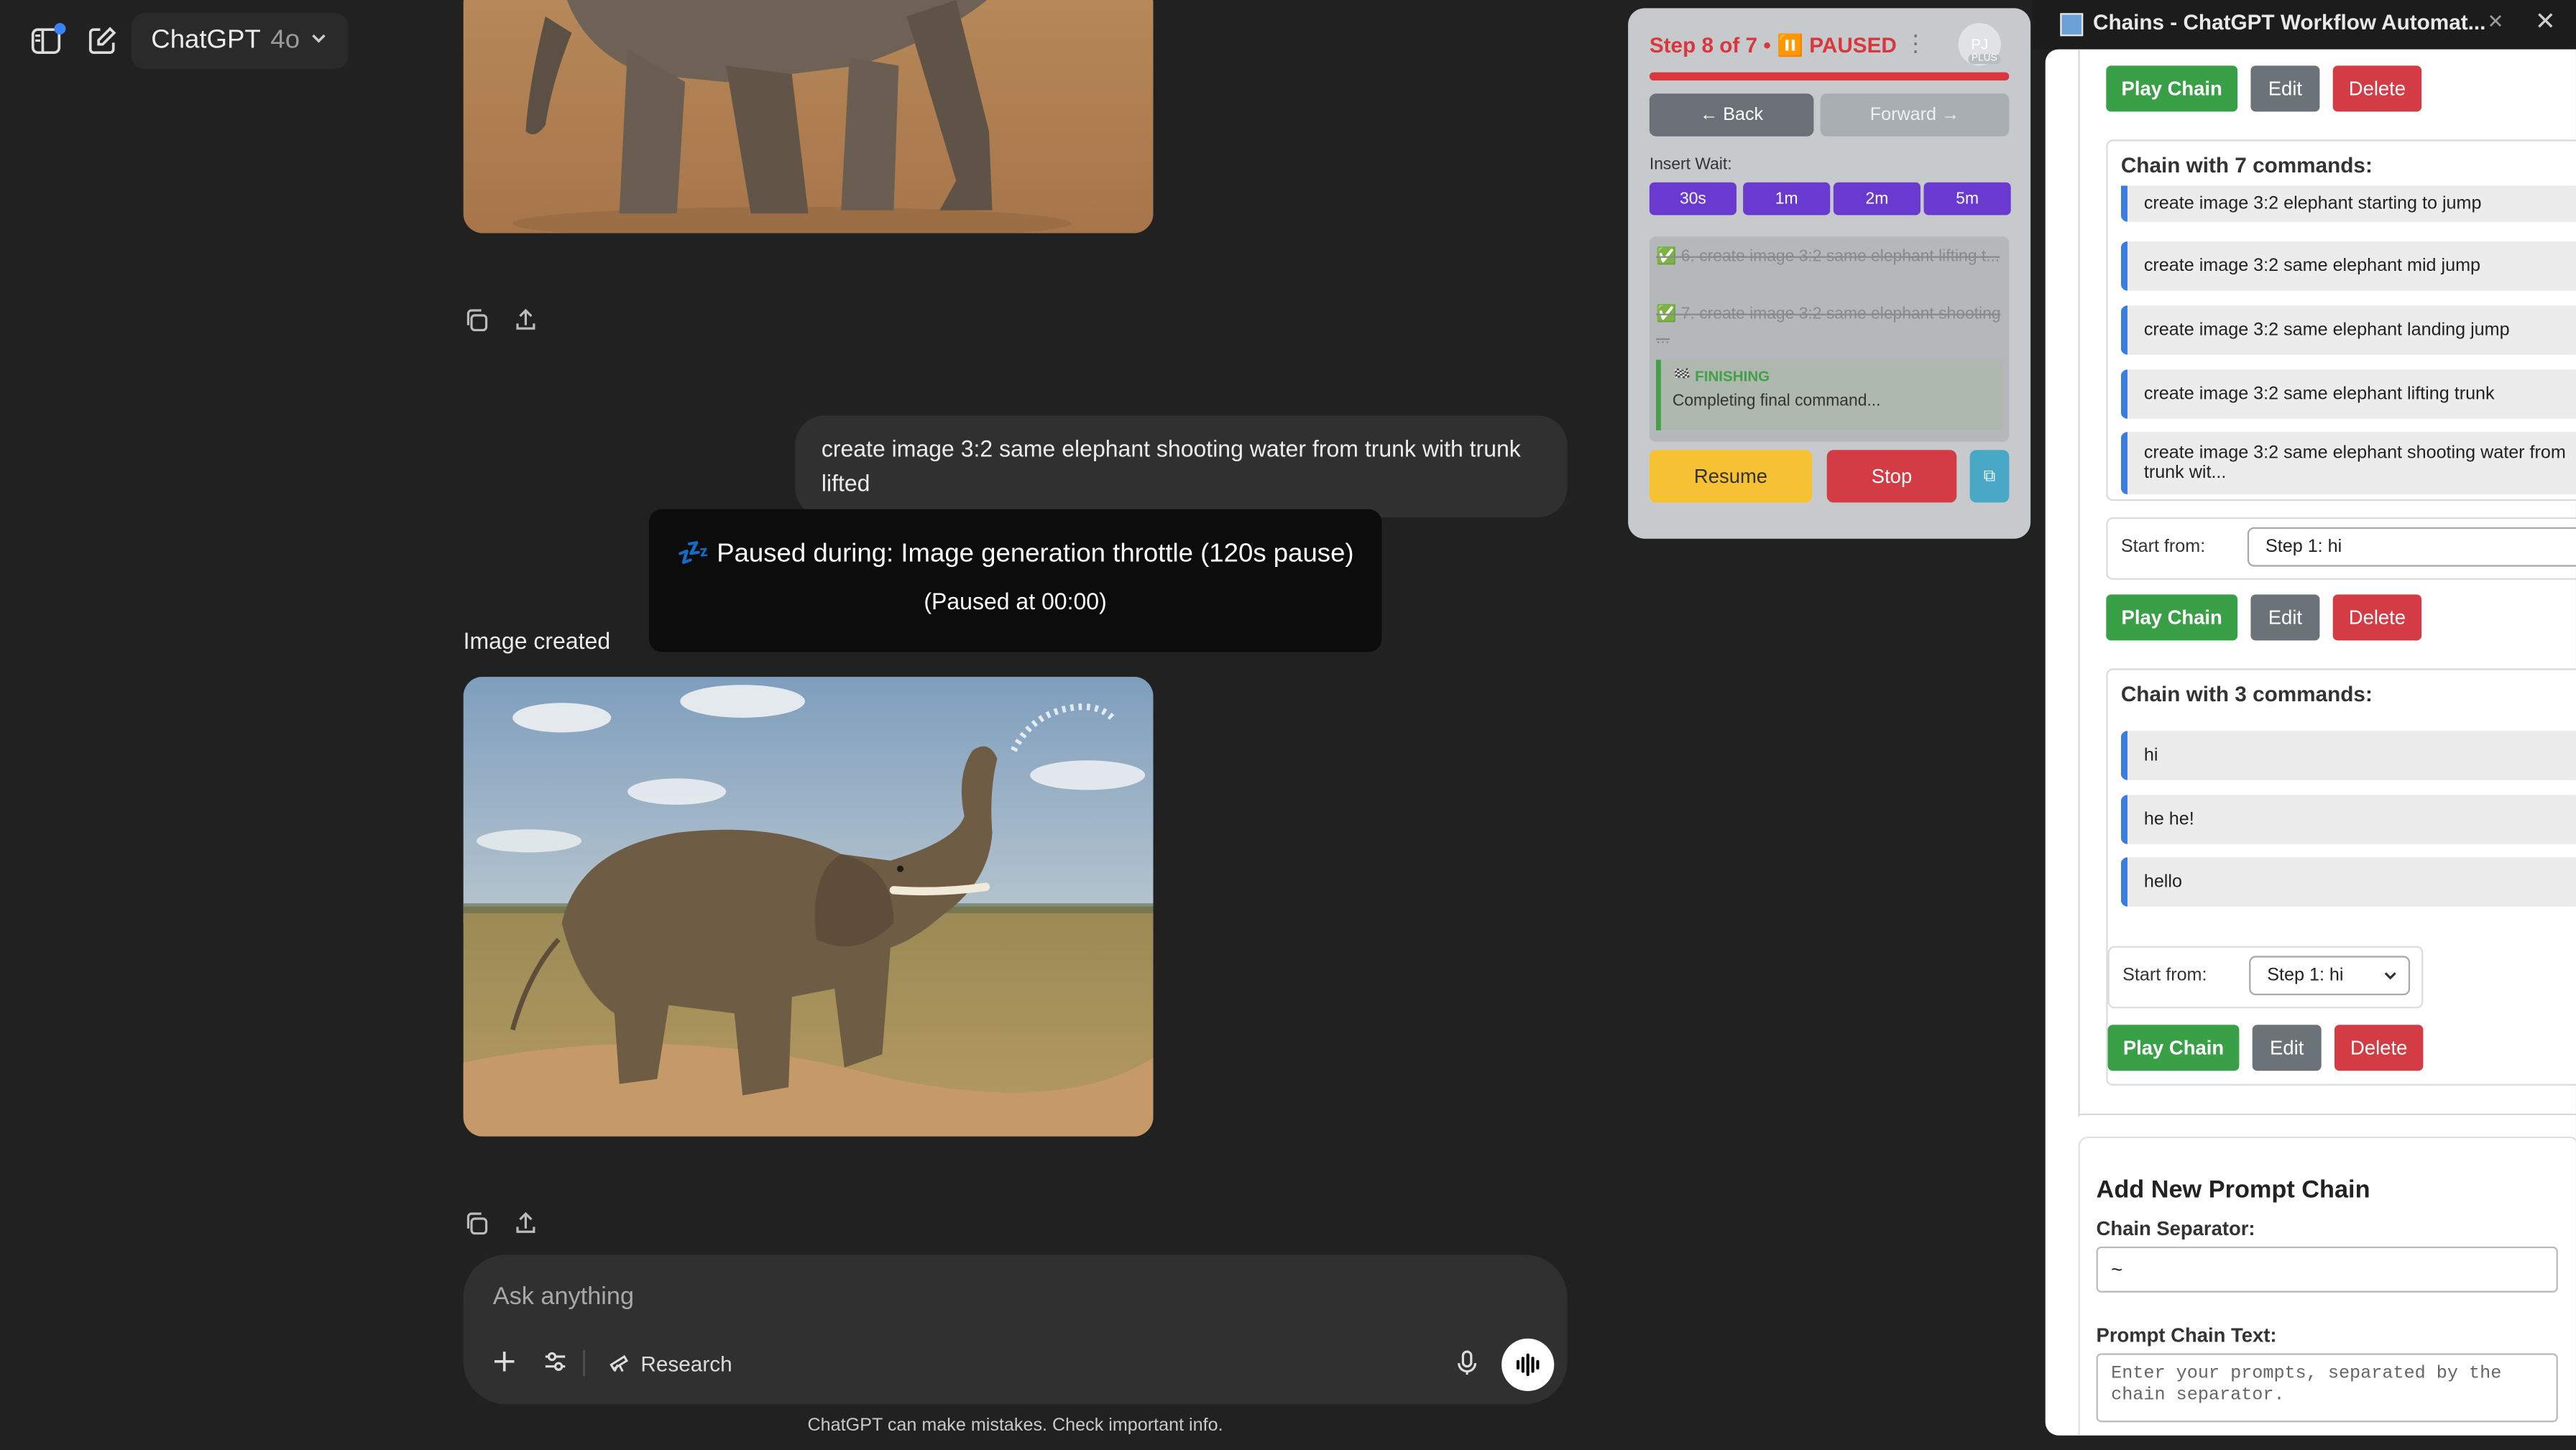 The width and height of the screenshot is (2576, 1450). Describe the element at coordinates (2327, 1114) in the screenshot. I see `panel-divider` at that location.